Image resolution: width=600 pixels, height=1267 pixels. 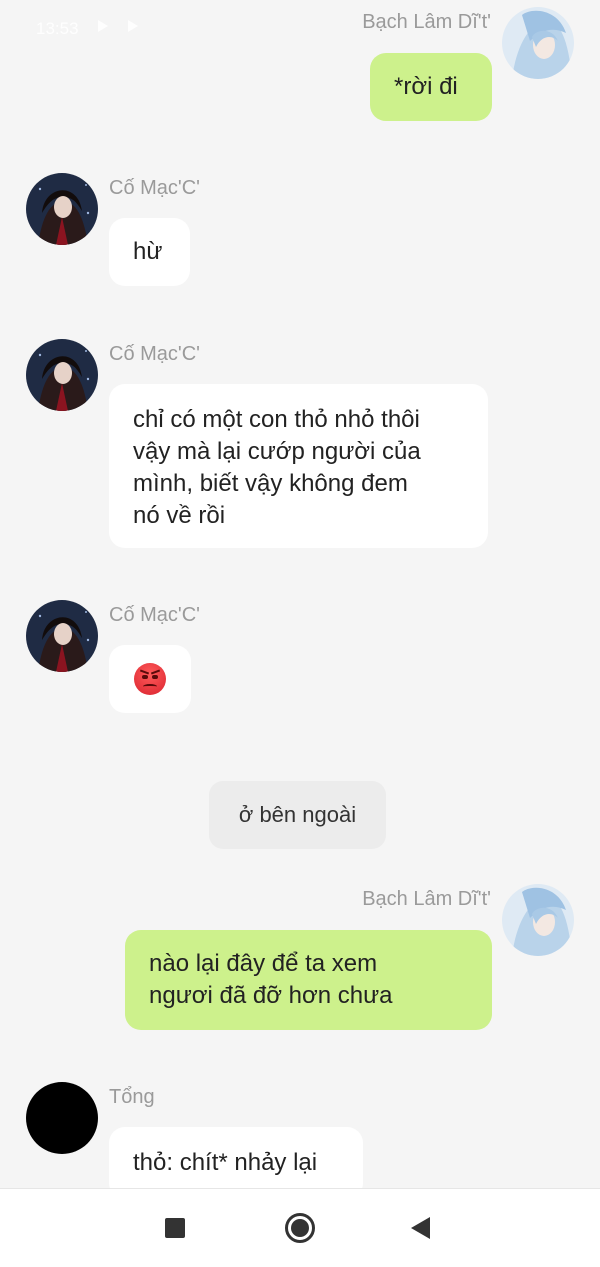 I want to click on navigation-bar, so click(x=300, y=1227).